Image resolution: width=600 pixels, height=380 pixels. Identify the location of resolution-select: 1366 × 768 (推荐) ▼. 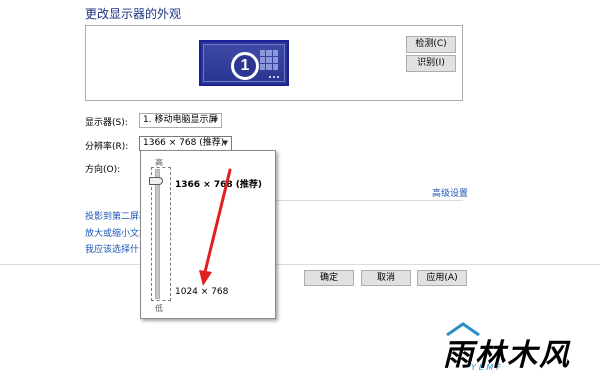
(185, 143).